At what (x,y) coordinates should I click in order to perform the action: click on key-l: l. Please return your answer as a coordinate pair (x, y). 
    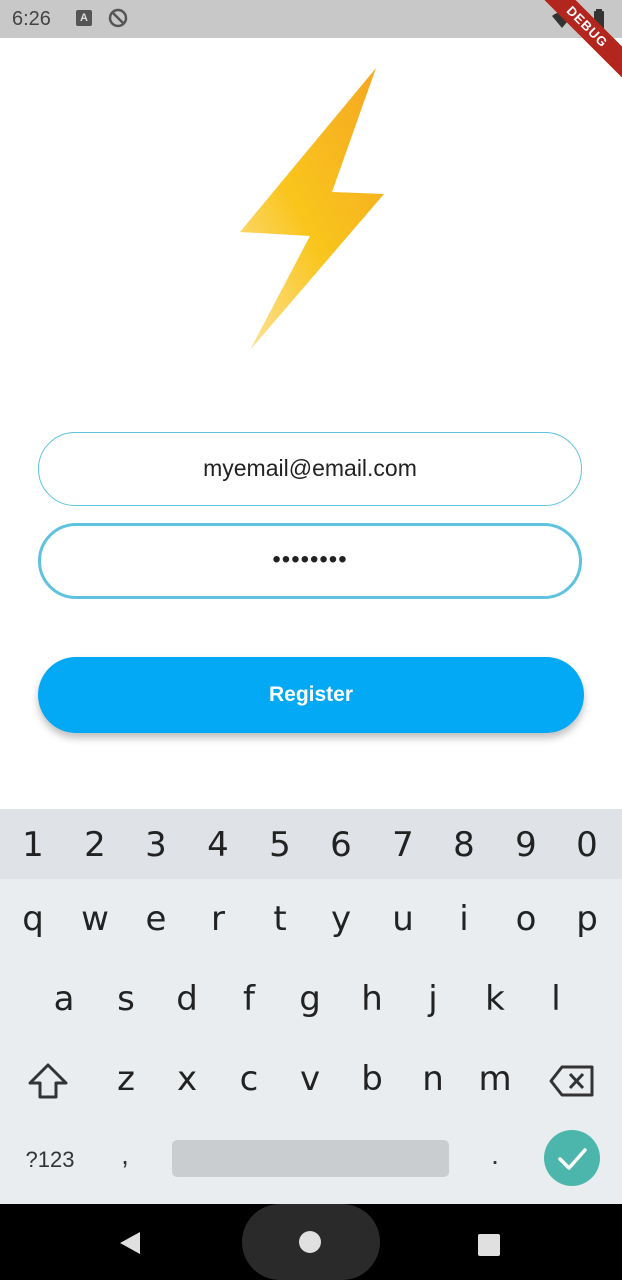
    Looking at the image, I should click on (556, 999).